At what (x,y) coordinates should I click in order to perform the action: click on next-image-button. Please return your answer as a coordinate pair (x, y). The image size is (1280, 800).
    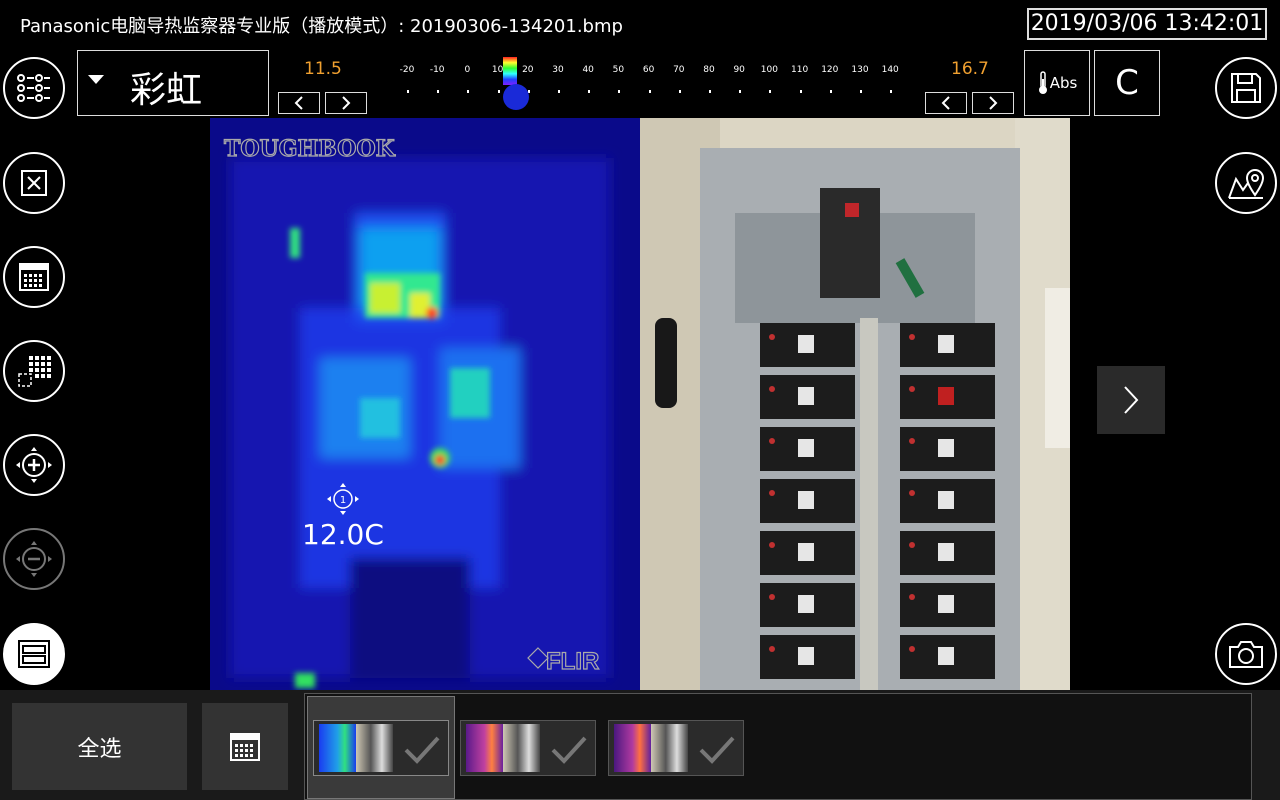
    Looking at the image, I should click on (1131, 400).